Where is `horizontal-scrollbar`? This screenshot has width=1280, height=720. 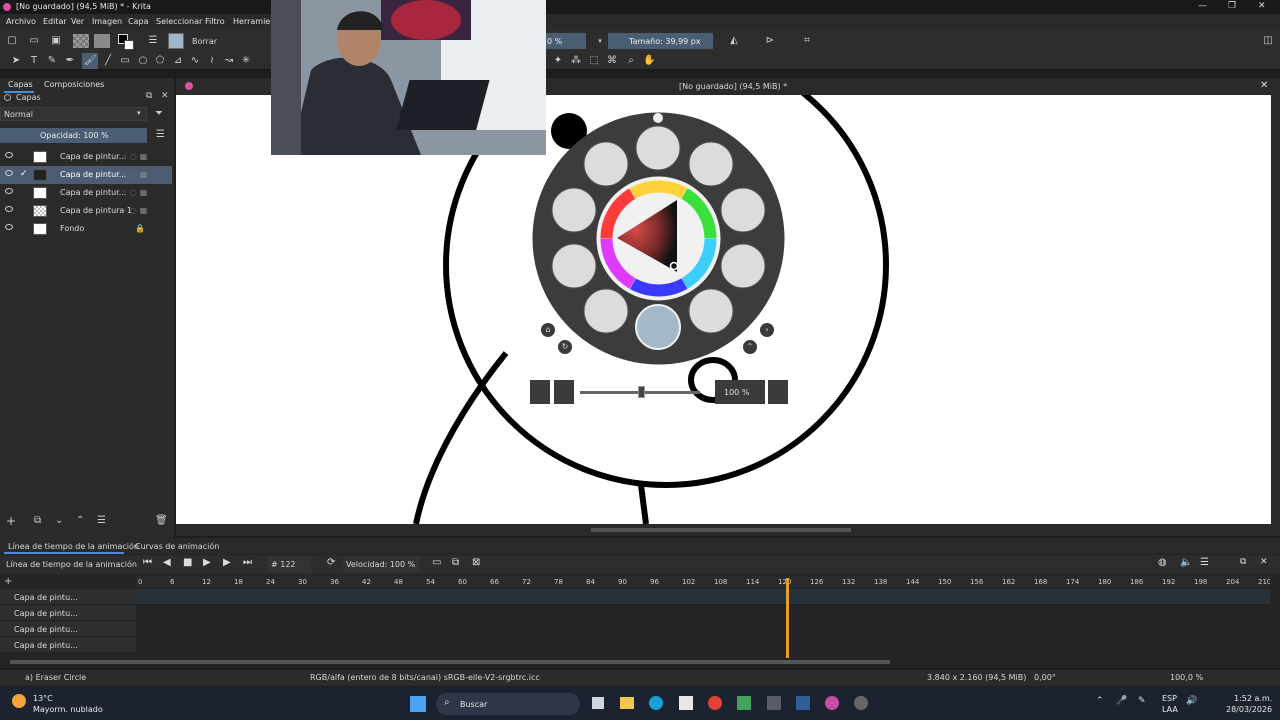 horizontal-scrollbar is located at coordinates (728, 530).